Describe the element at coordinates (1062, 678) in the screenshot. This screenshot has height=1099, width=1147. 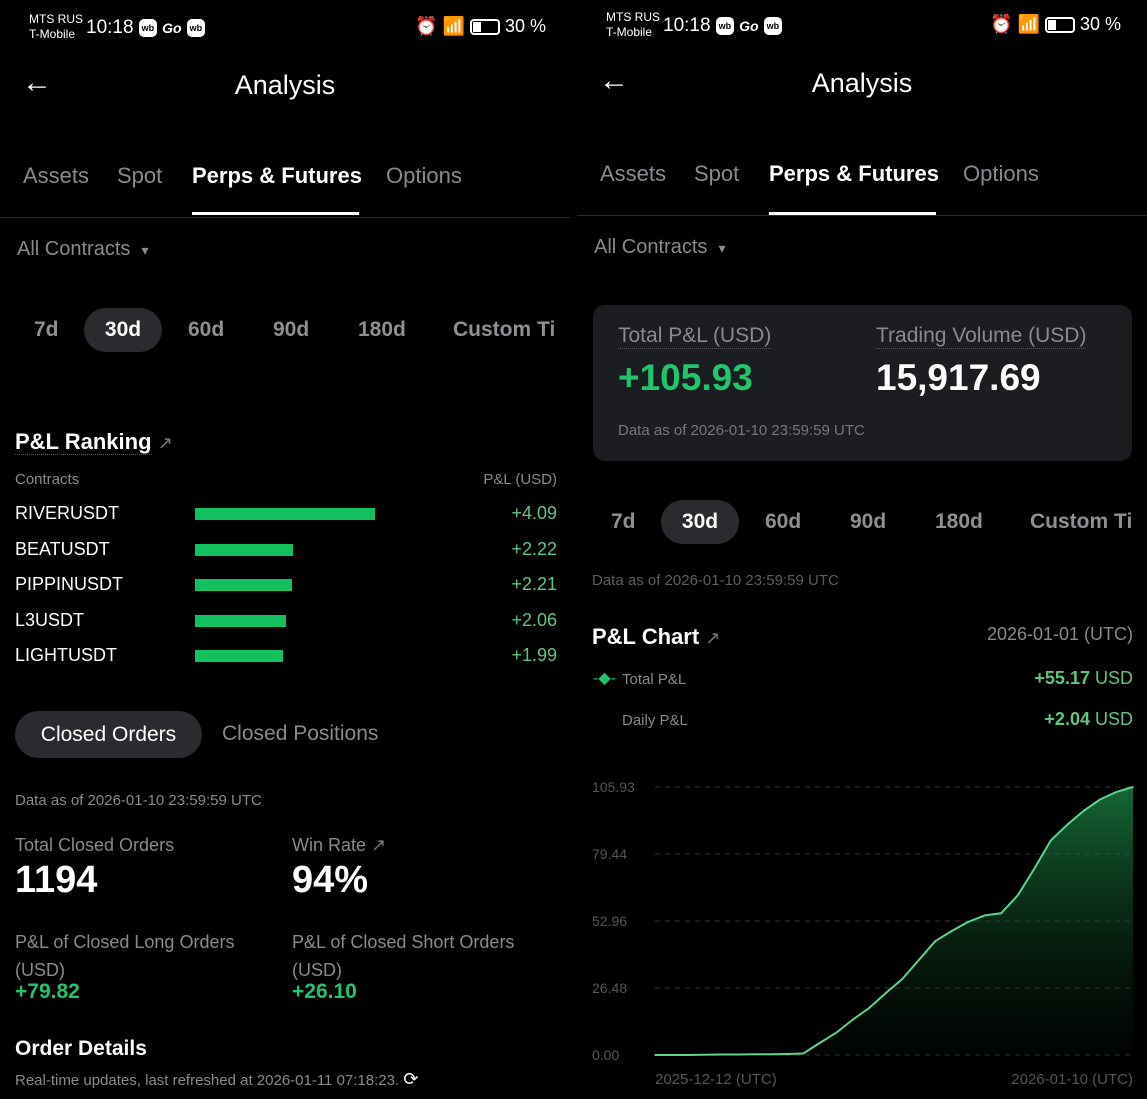
I see `total-value: +55.17` at that location.